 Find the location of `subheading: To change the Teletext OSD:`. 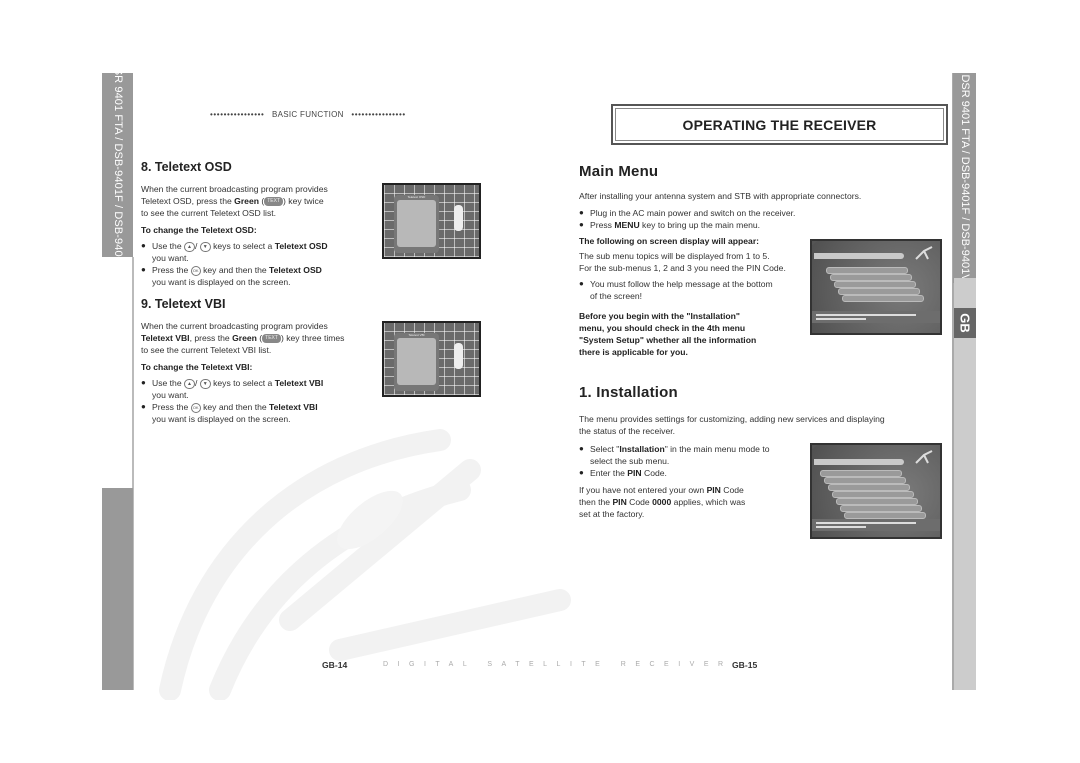

subheading: To change the Teletext OSD: is located at coordinates (199, 230).